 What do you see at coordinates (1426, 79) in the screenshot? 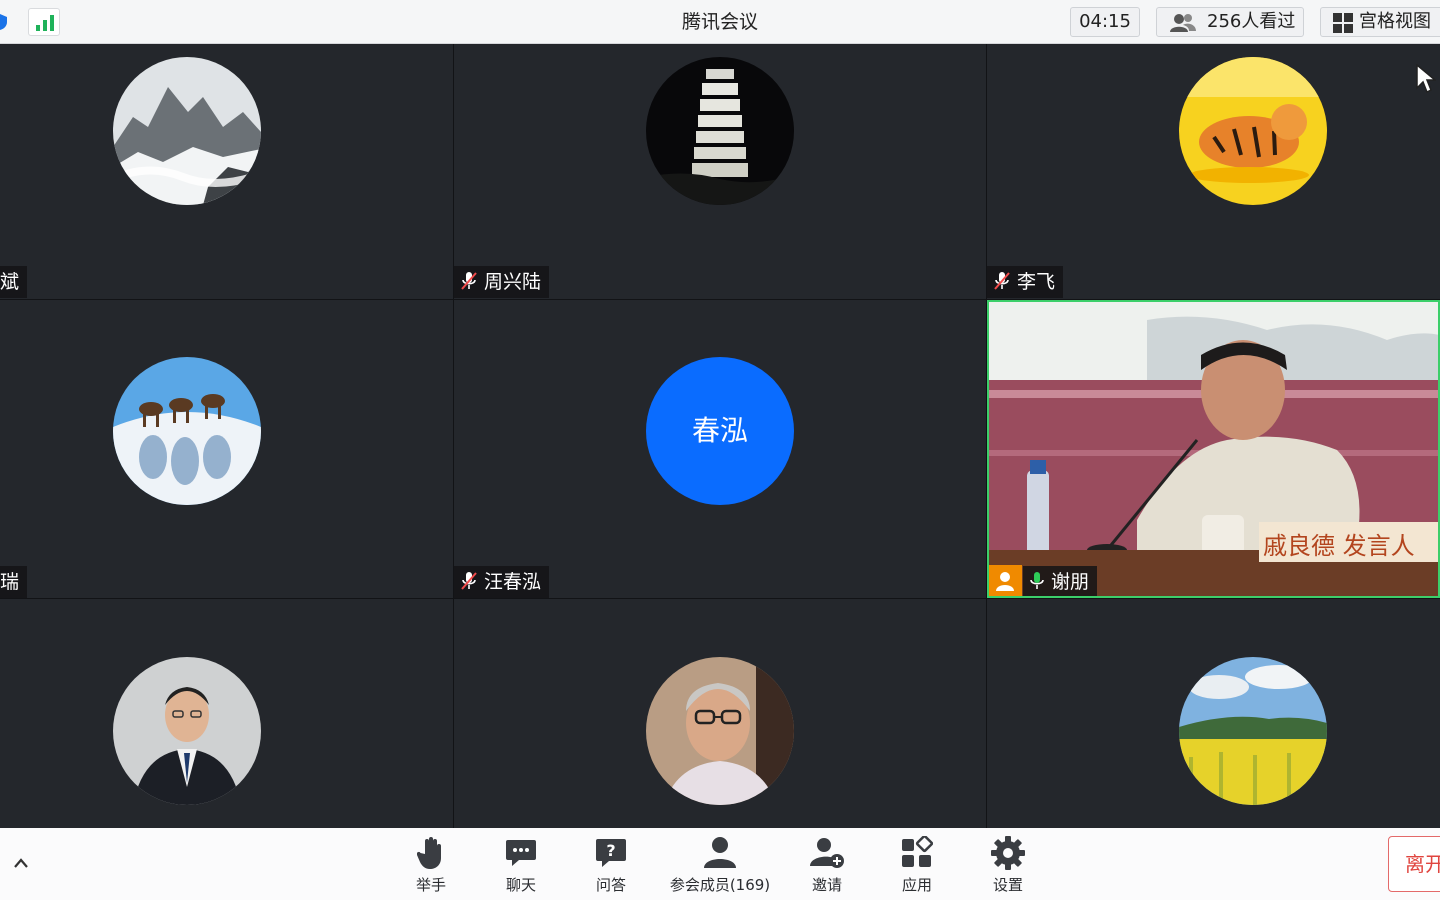
I see `mouse-cursor-icon` at bounding box center [1426, 79].